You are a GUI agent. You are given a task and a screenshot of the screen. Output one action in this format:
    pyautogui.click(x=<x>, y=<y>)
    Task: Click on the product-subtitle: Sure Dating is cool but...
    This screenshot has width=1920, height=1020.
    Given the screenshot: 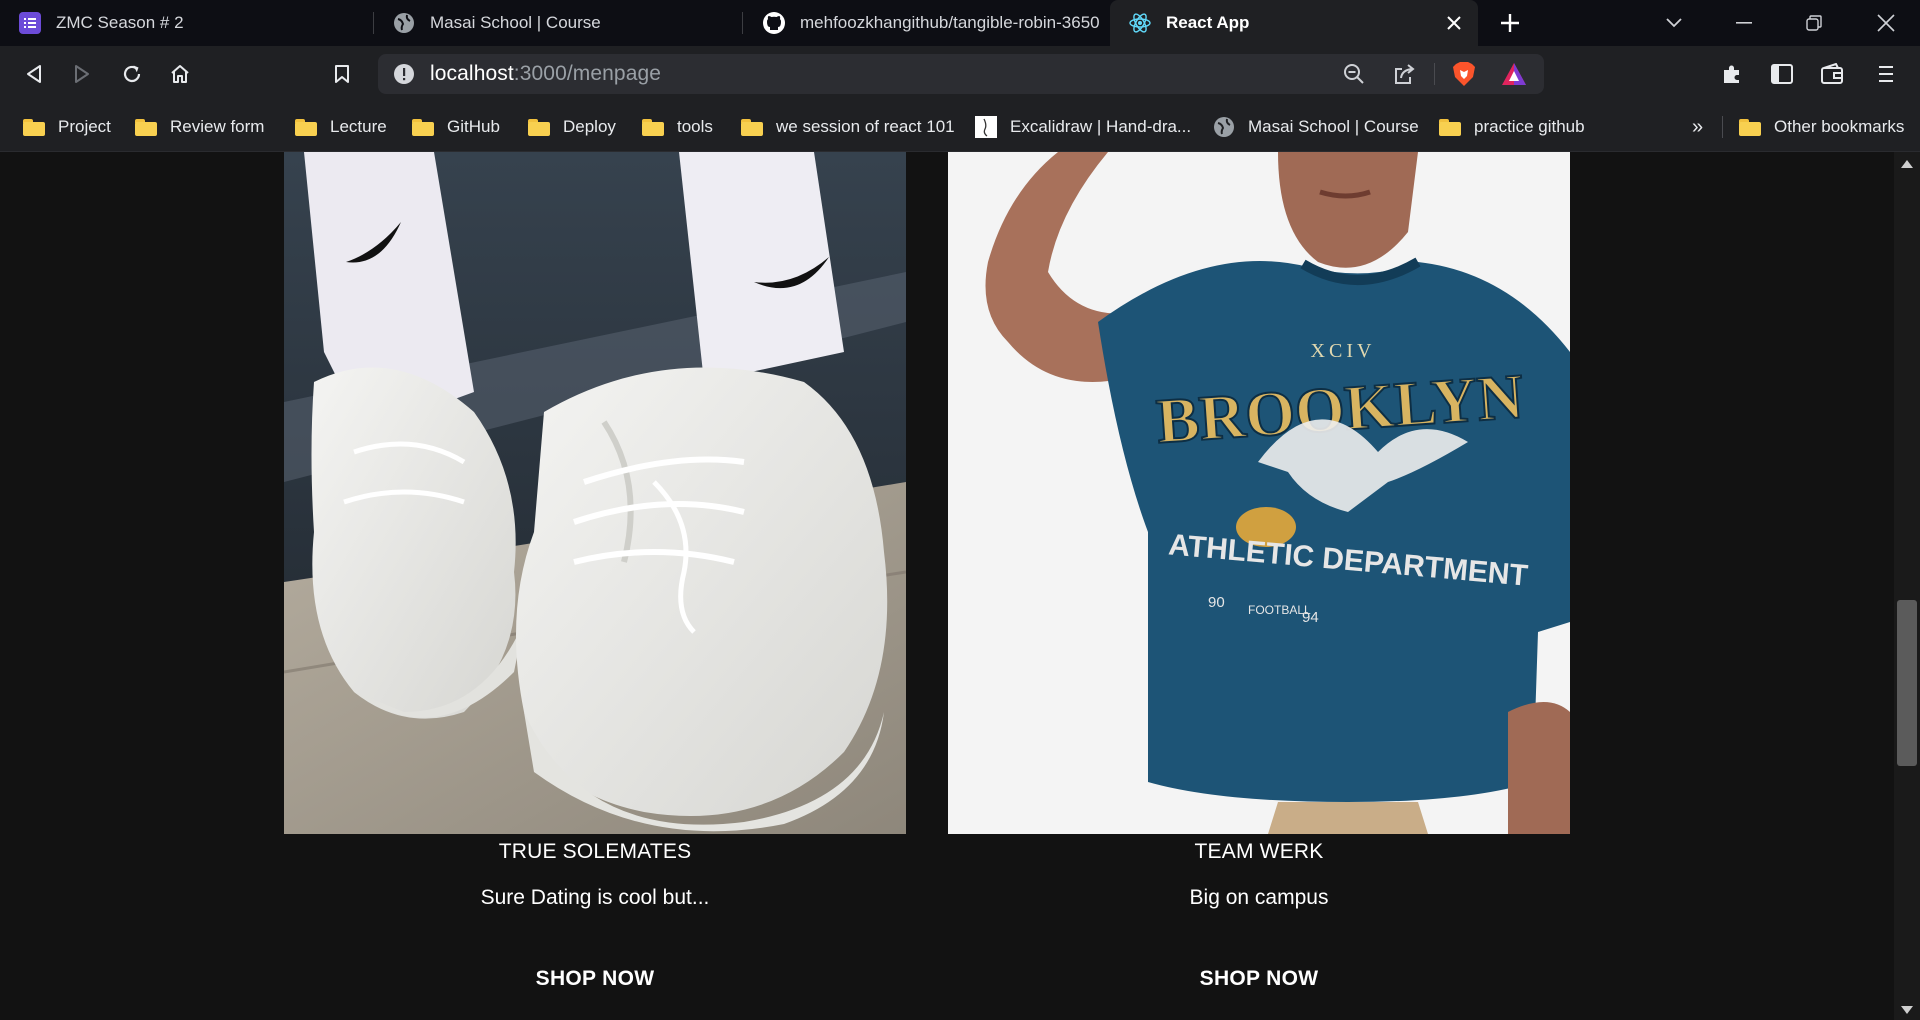 What is the action you would take?
    pyautogui.click(x=595, y=897)
    